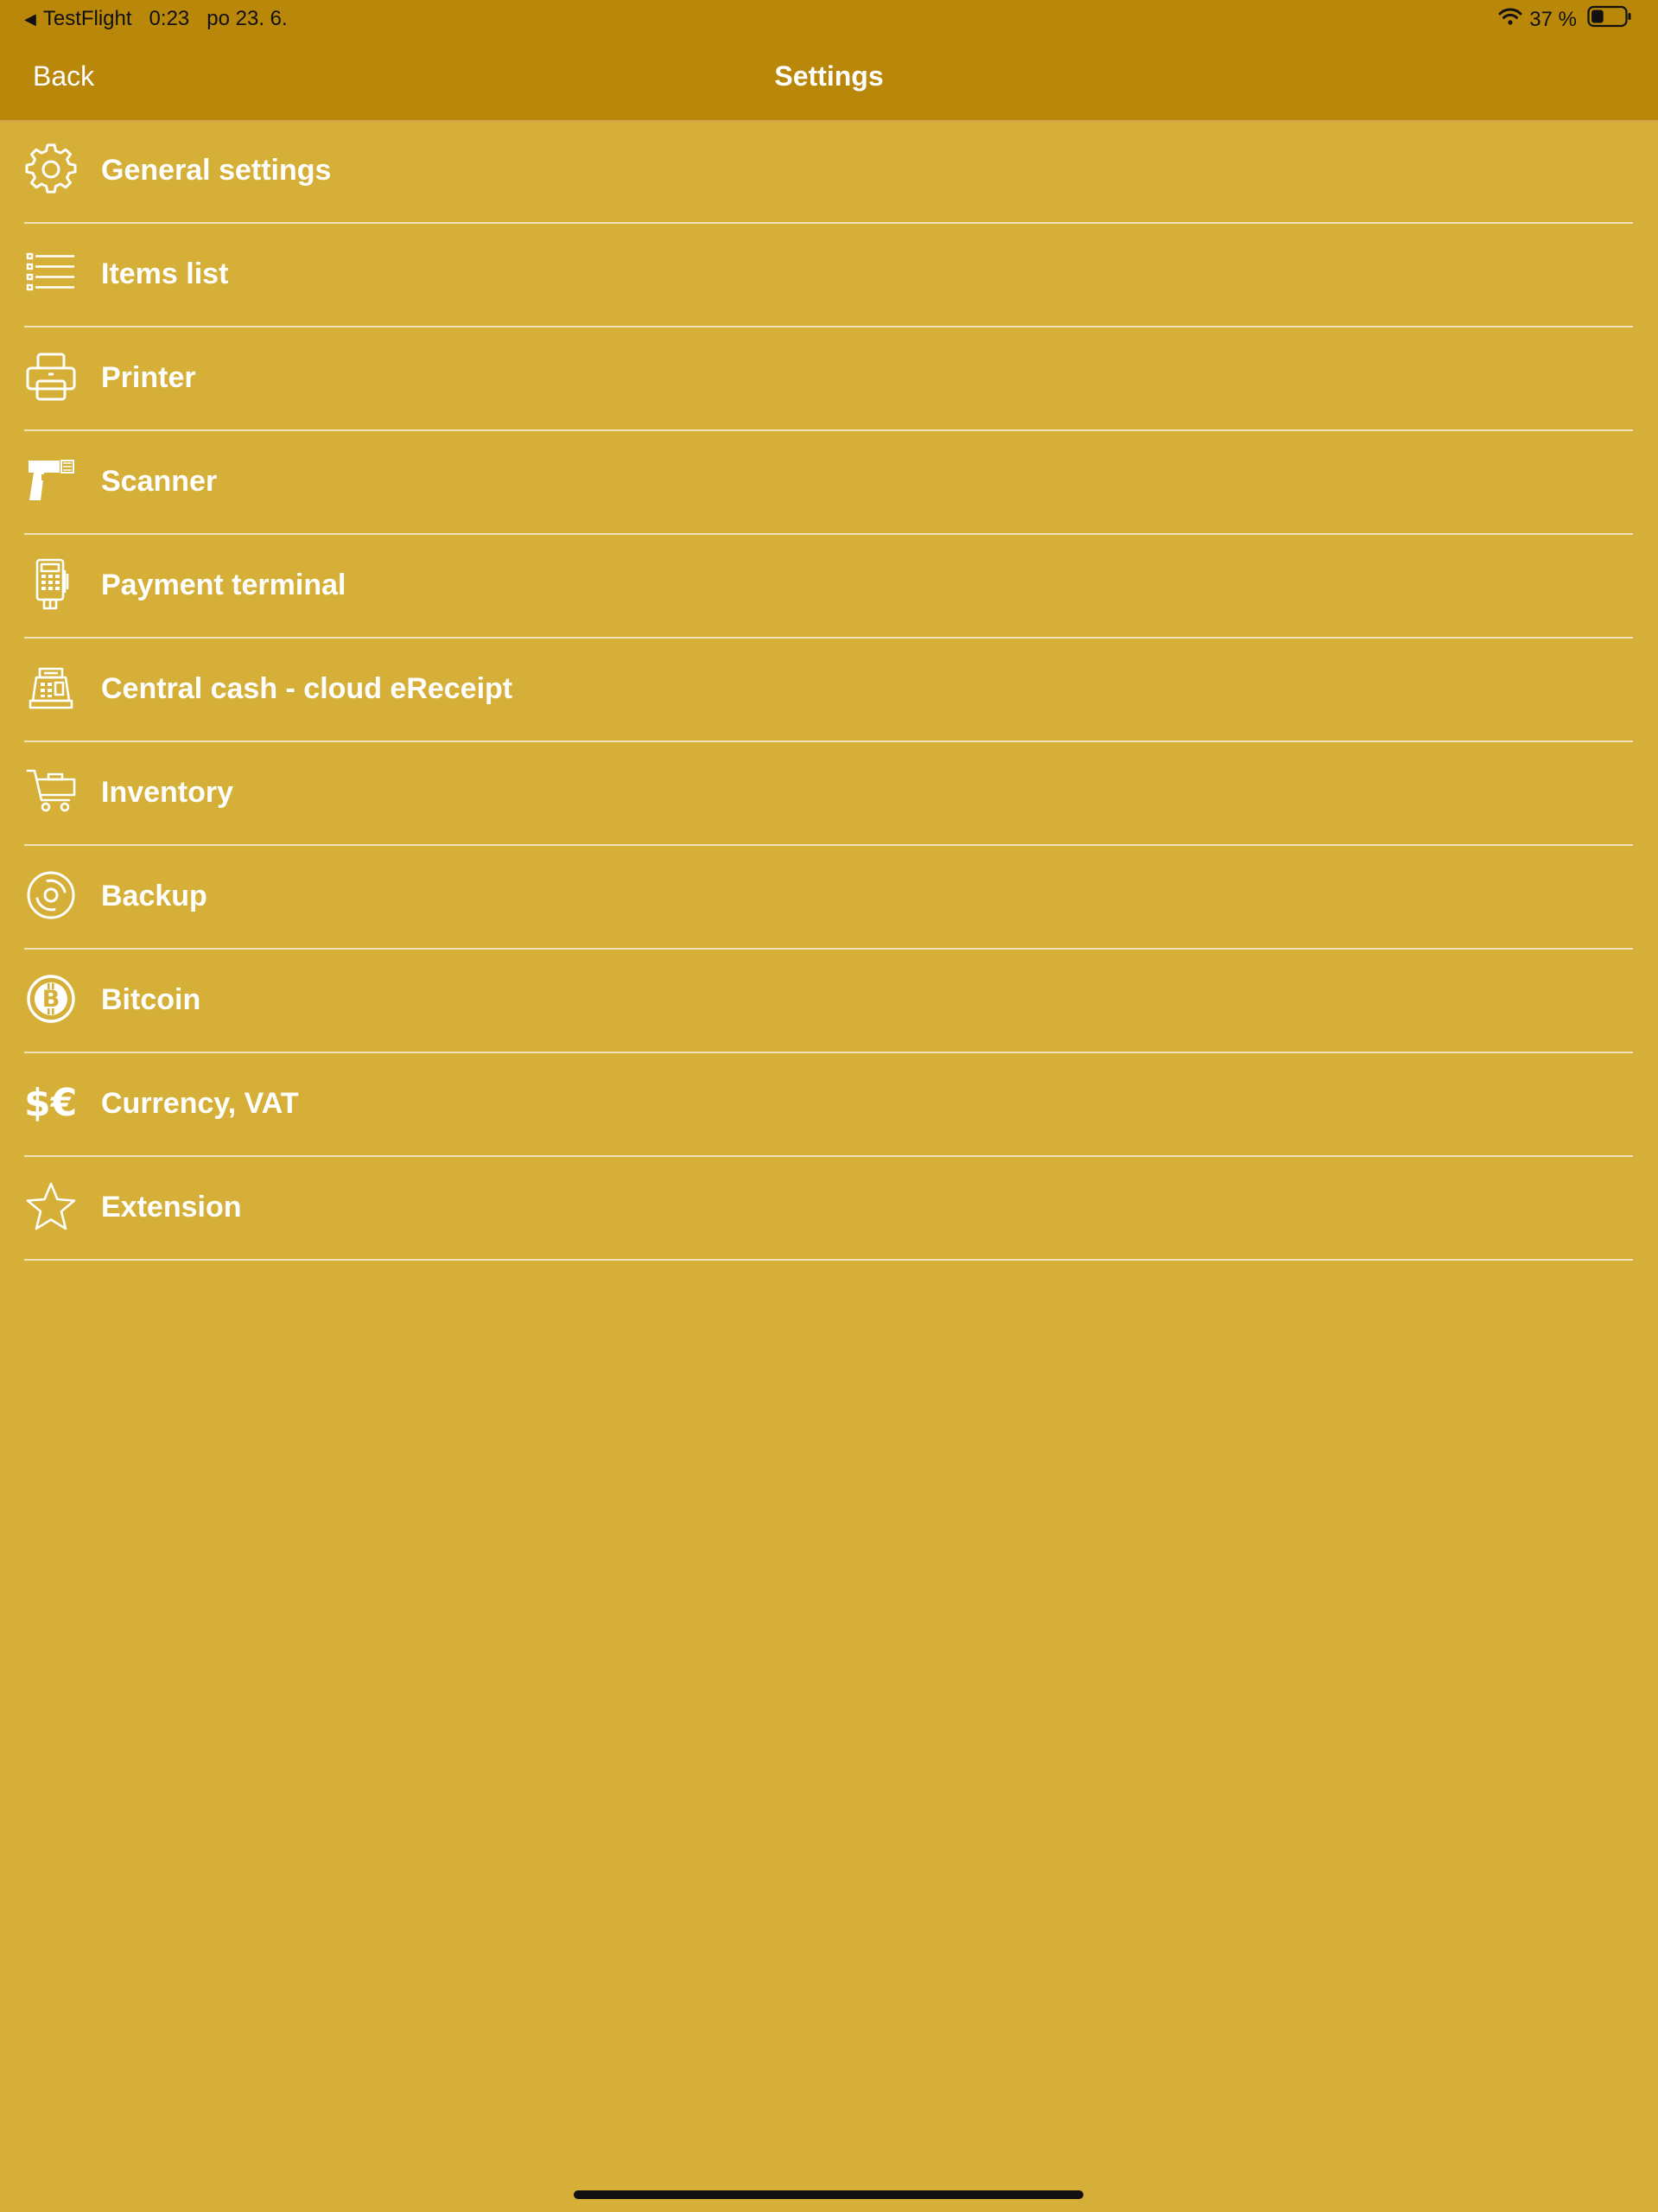 The image size is (1658, 2212). I want to click on menu-item-label: Bitcoin, so click(151, 999).